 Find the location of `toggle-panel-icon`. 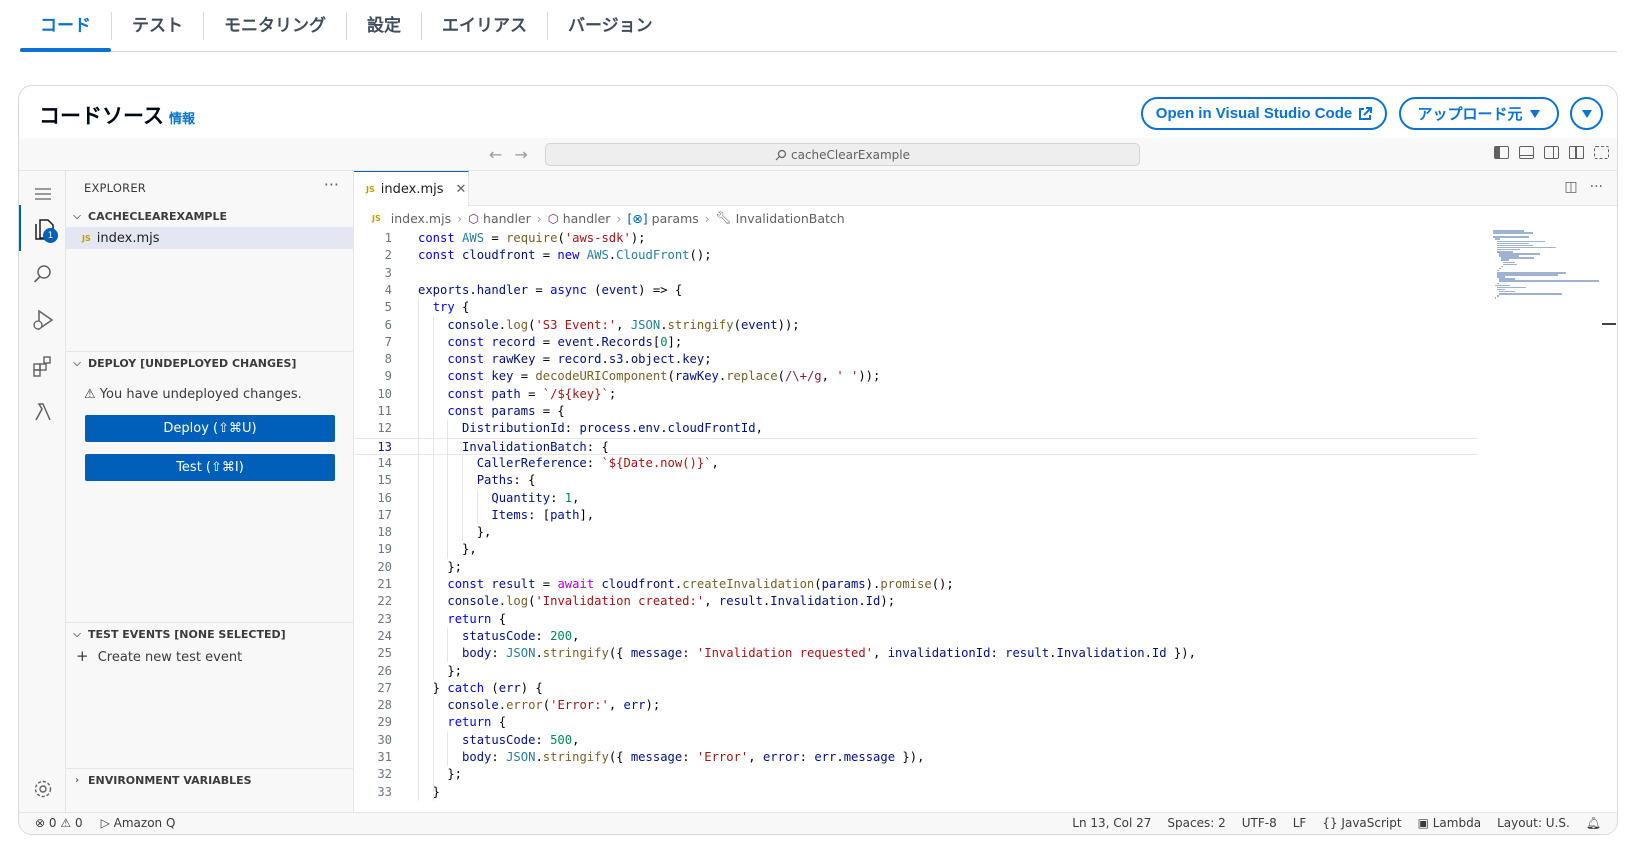

toggle-panel-icon is located at coordinates (1526, 152).